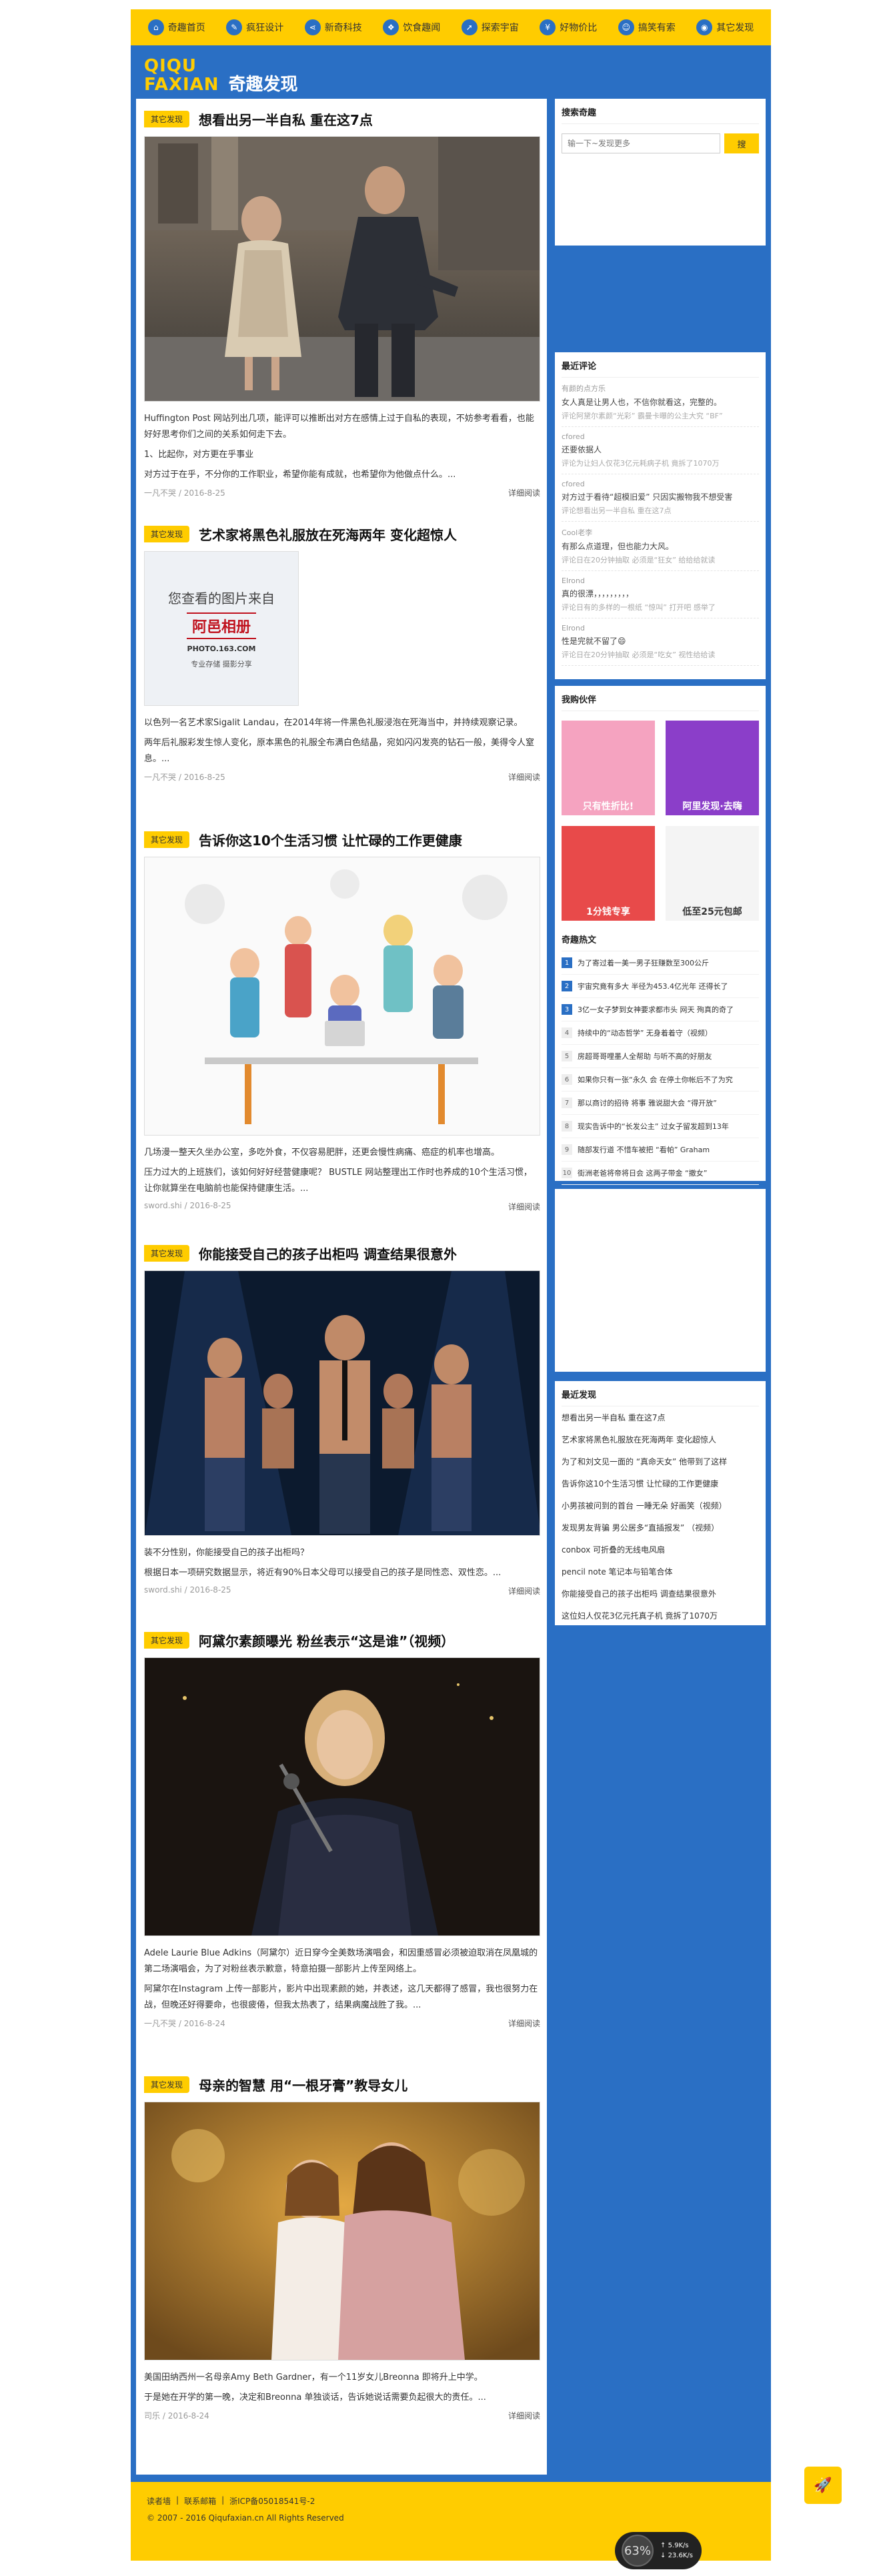 The height and width of the screenshot is (2576, 887). What do you see at coordinates (469, 27) in the screenshot?
I see `rocket-icon: ➚` at bounding box center [469, 27].